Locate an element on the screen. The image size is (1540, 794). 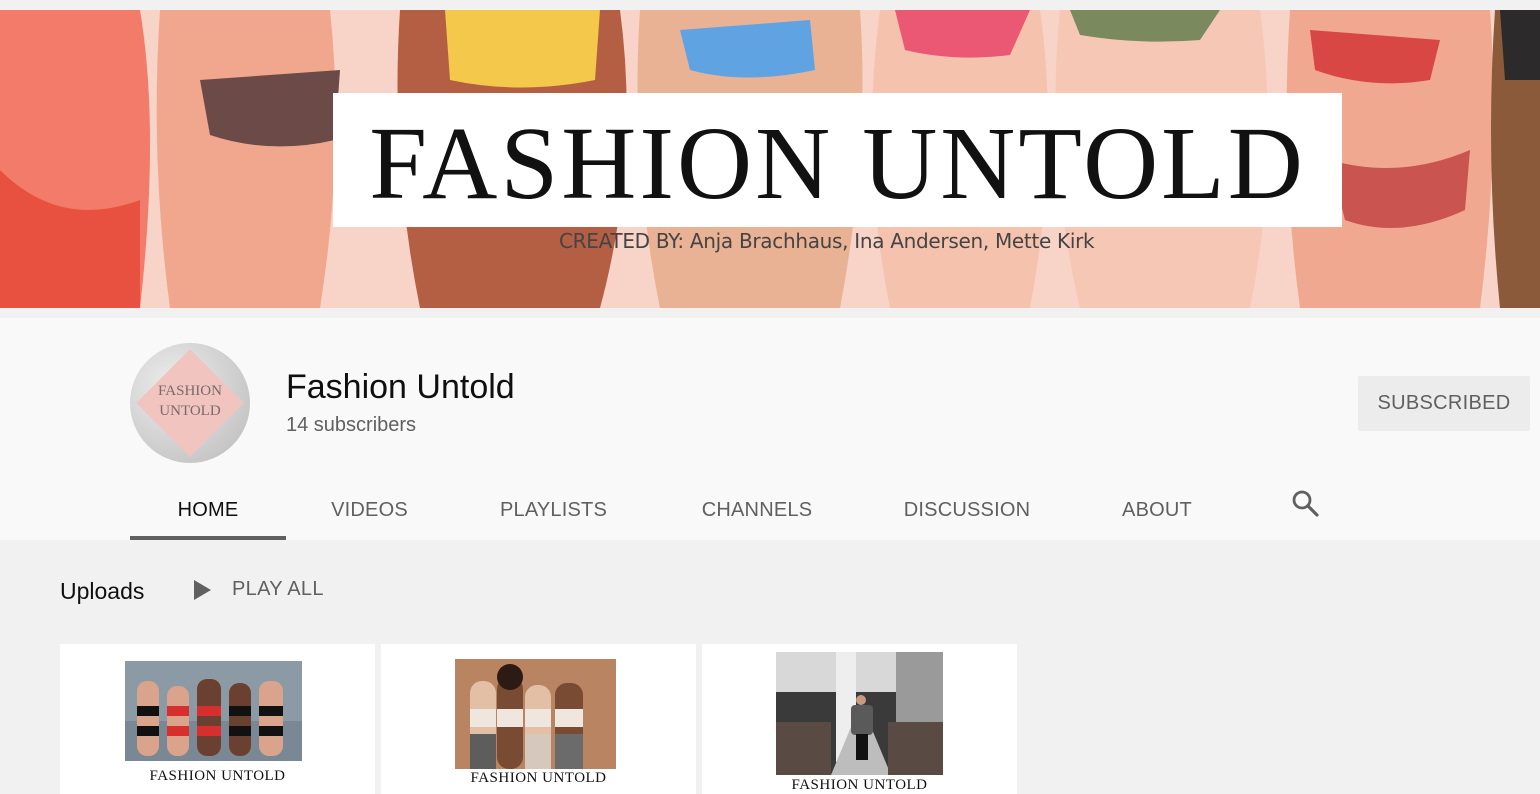
banner-title-box: FASHION UNTOLD is located at coordinates (837, 160).